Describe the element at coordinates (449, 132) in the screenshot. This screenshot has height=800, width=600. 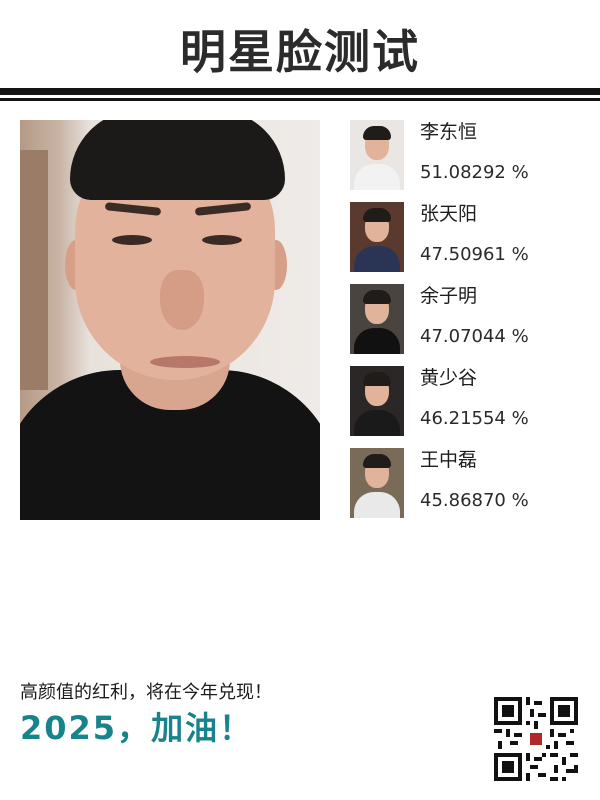
I see `celebrity-name: 李东恒` at that location.